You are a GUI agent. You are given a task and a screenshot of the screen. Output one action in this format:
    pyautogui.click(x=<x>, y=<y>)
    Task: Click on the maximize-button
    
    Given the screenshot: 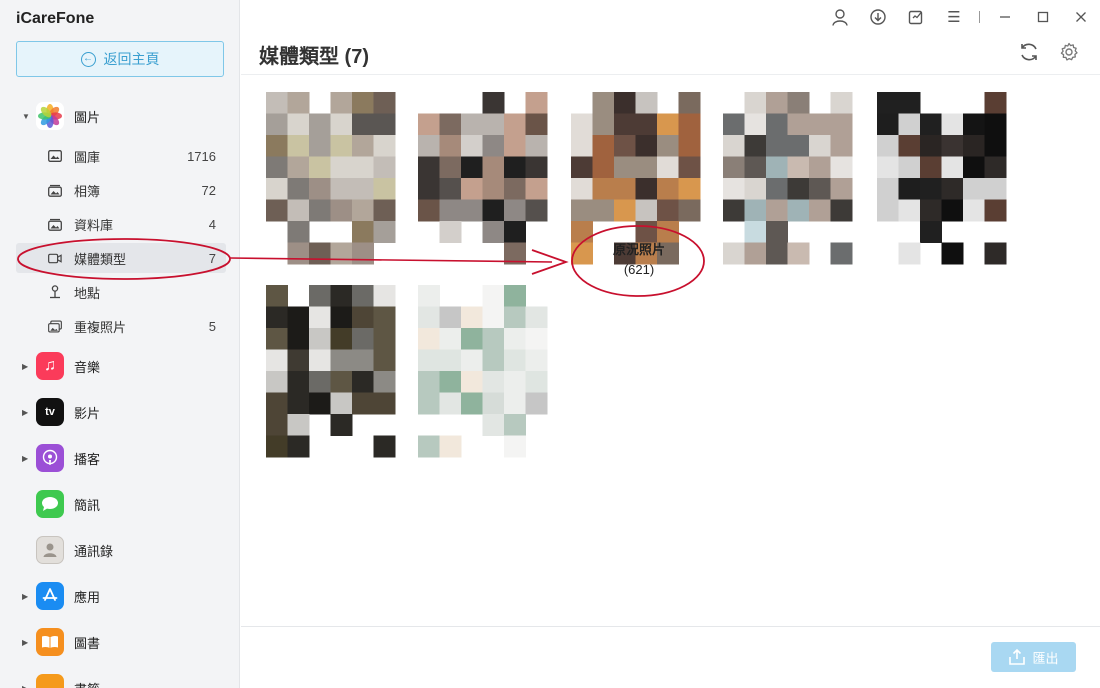 What is the action you would take?
    pyautogui.click(x=1043, y=17)
    